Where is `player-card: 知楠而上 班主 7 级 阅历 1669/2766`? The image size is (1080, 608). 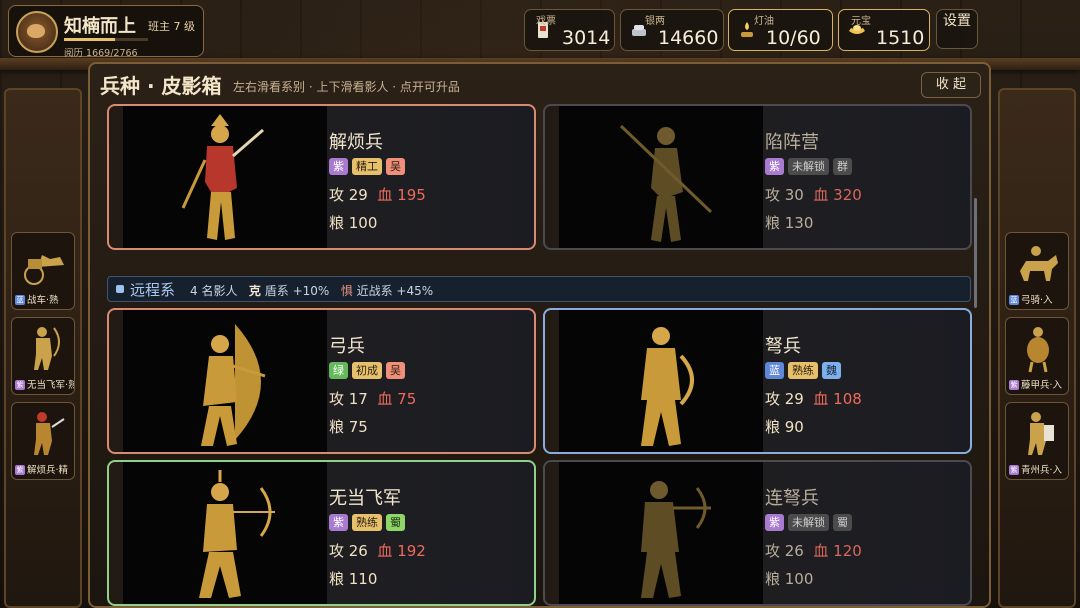
player-card: 知楠而上 班主 7 级 阅历 1669/2766 is located at coordinates (106, 32).